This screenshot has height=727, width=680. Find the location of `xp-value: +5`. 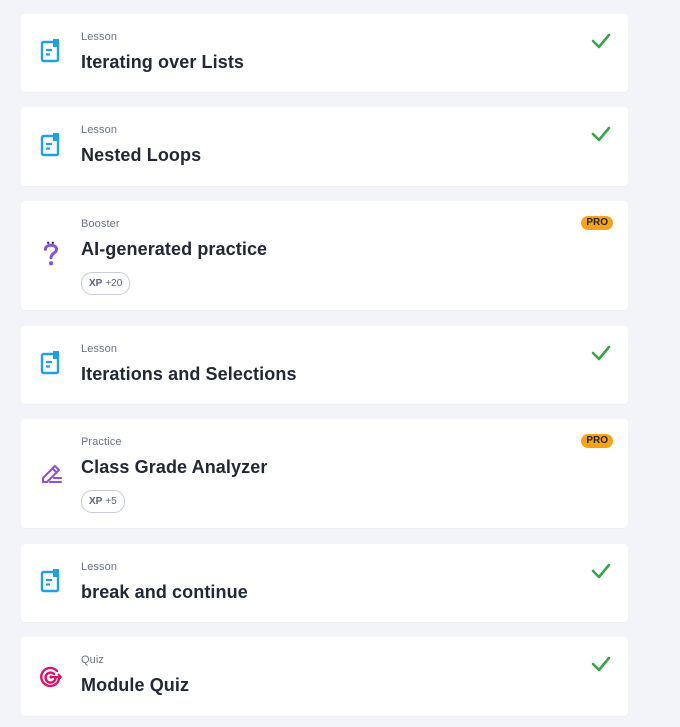

xp-value: +5 is located at coordinates (111, 501).